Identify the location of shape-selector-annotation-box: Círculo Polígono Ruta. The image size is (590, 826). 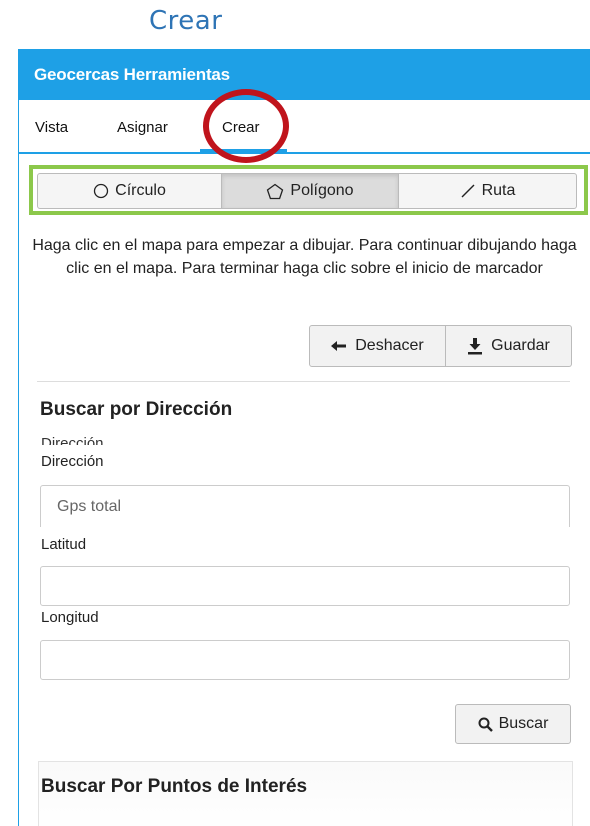
(308, 190).